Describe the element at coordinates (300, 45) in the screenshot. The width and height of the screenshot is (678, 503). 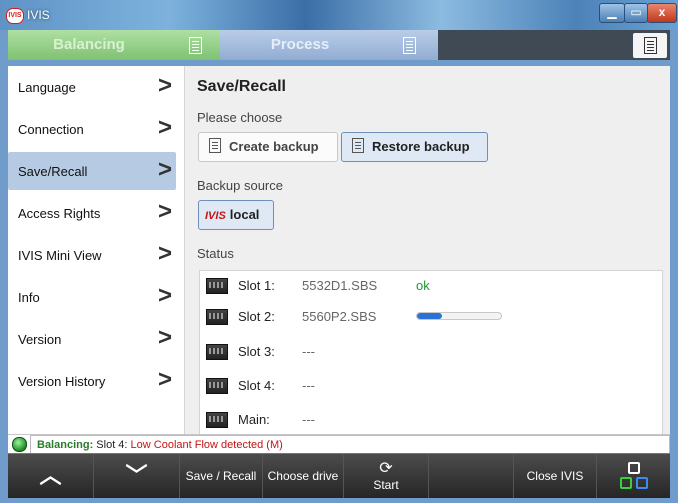
I see `tab-process: Process` at that location.